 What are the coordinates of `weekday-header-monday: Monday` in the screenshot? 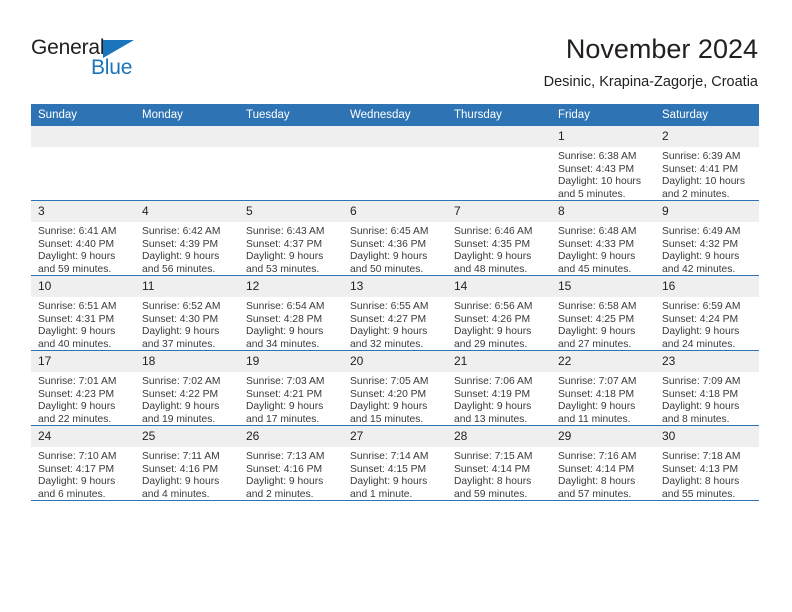 It's located at (187, 115).